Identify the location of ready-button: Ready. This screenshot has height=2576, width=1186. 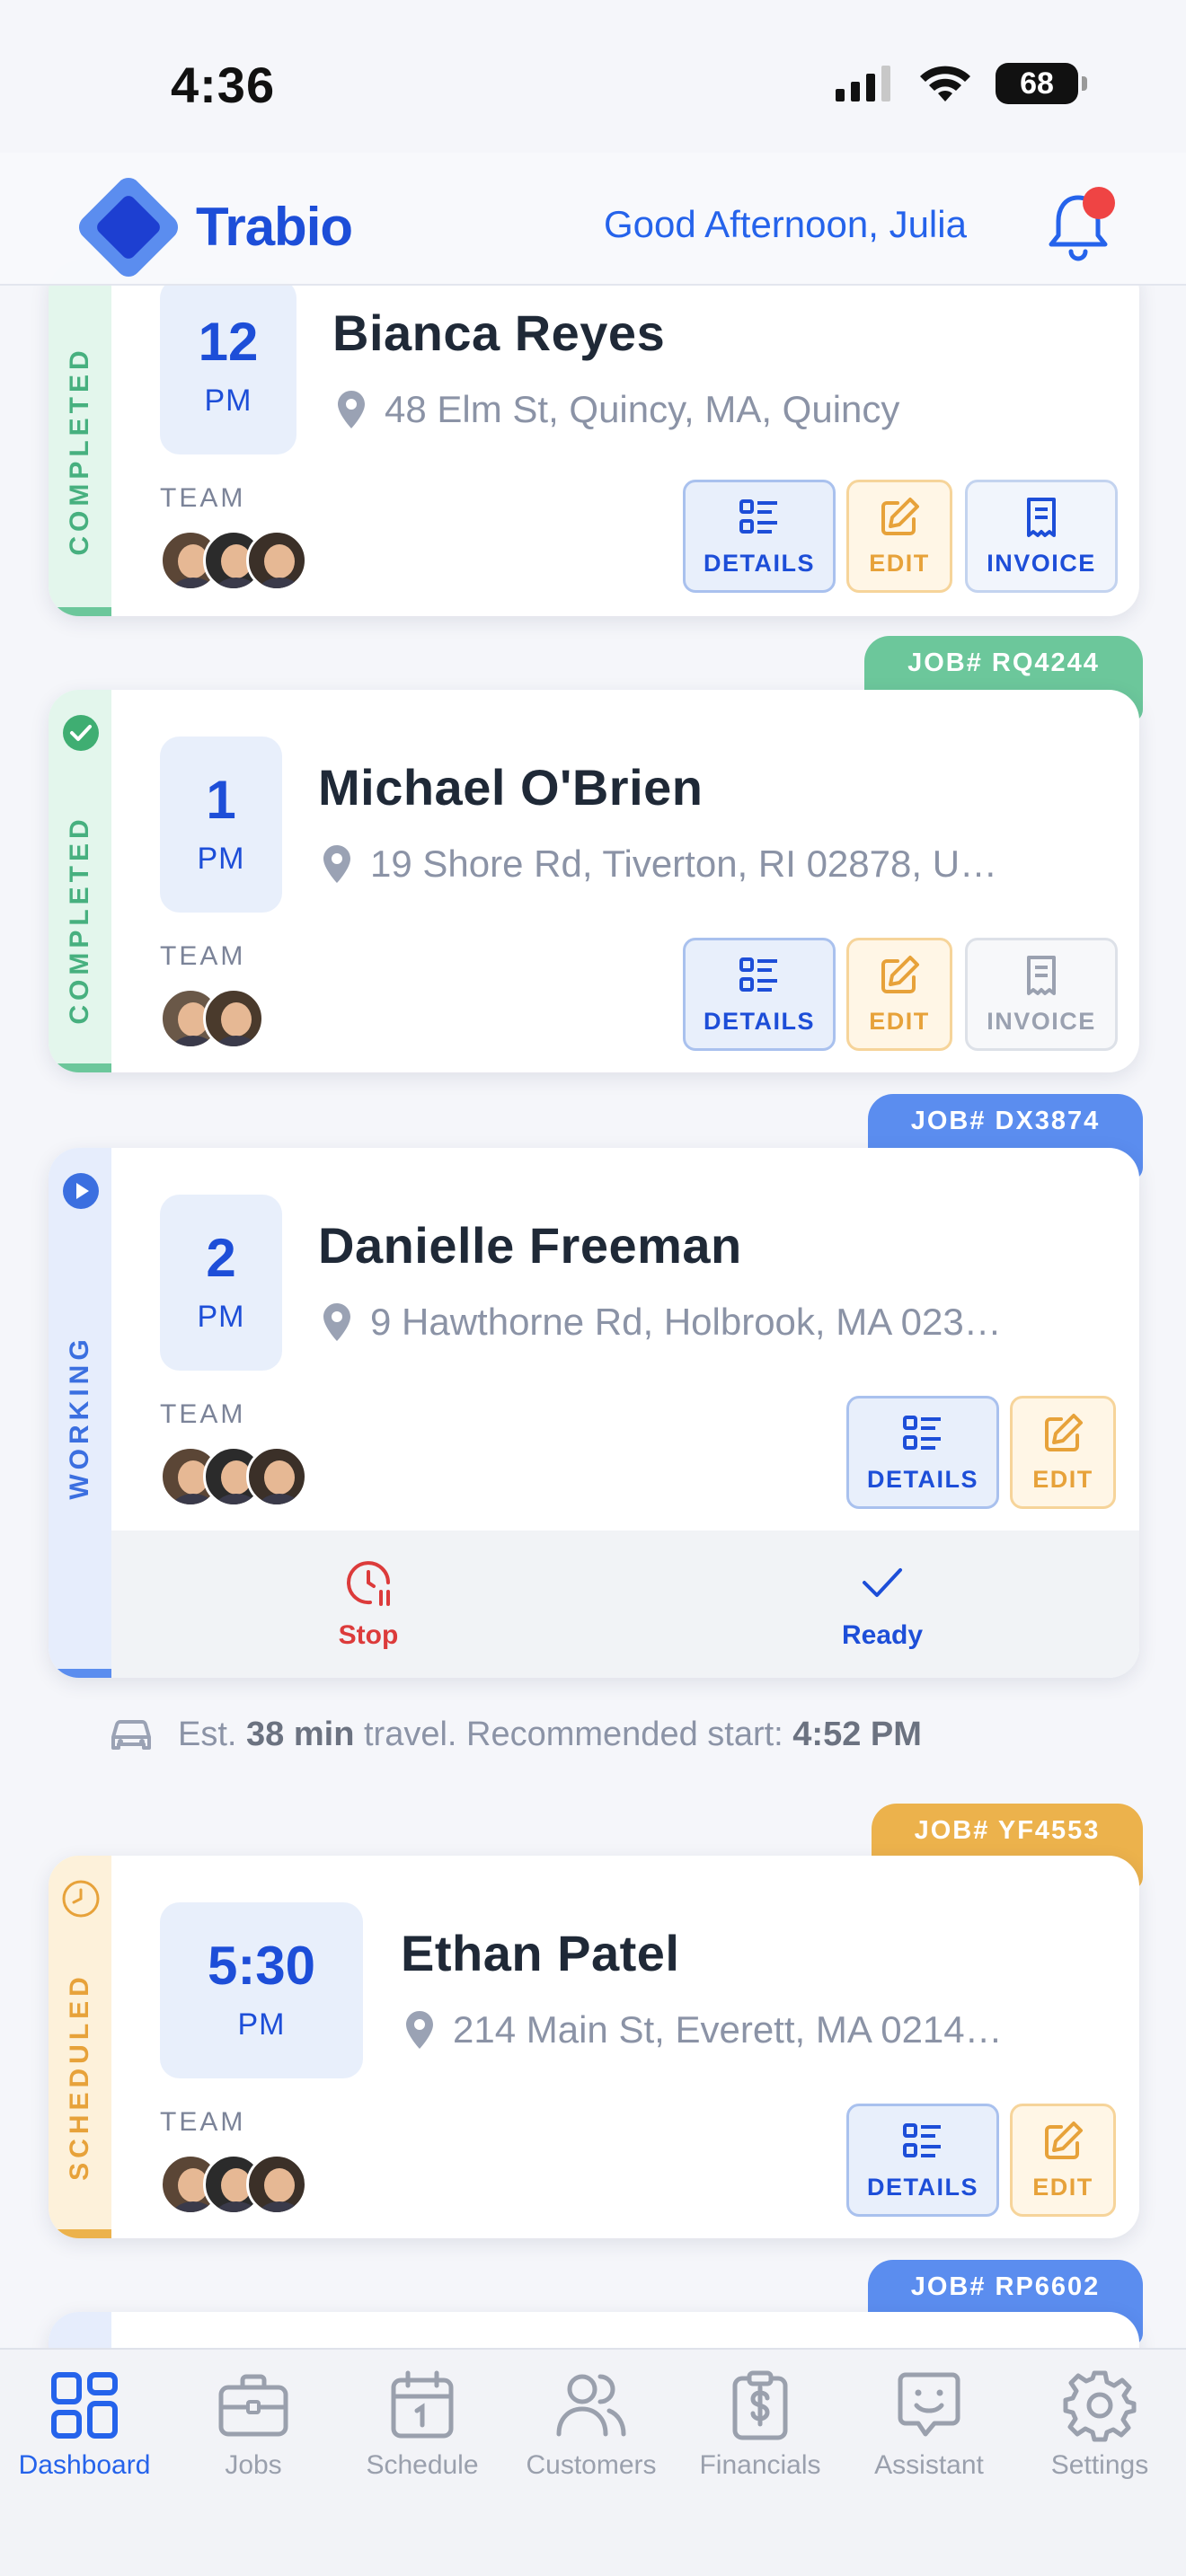
(882, 1604).